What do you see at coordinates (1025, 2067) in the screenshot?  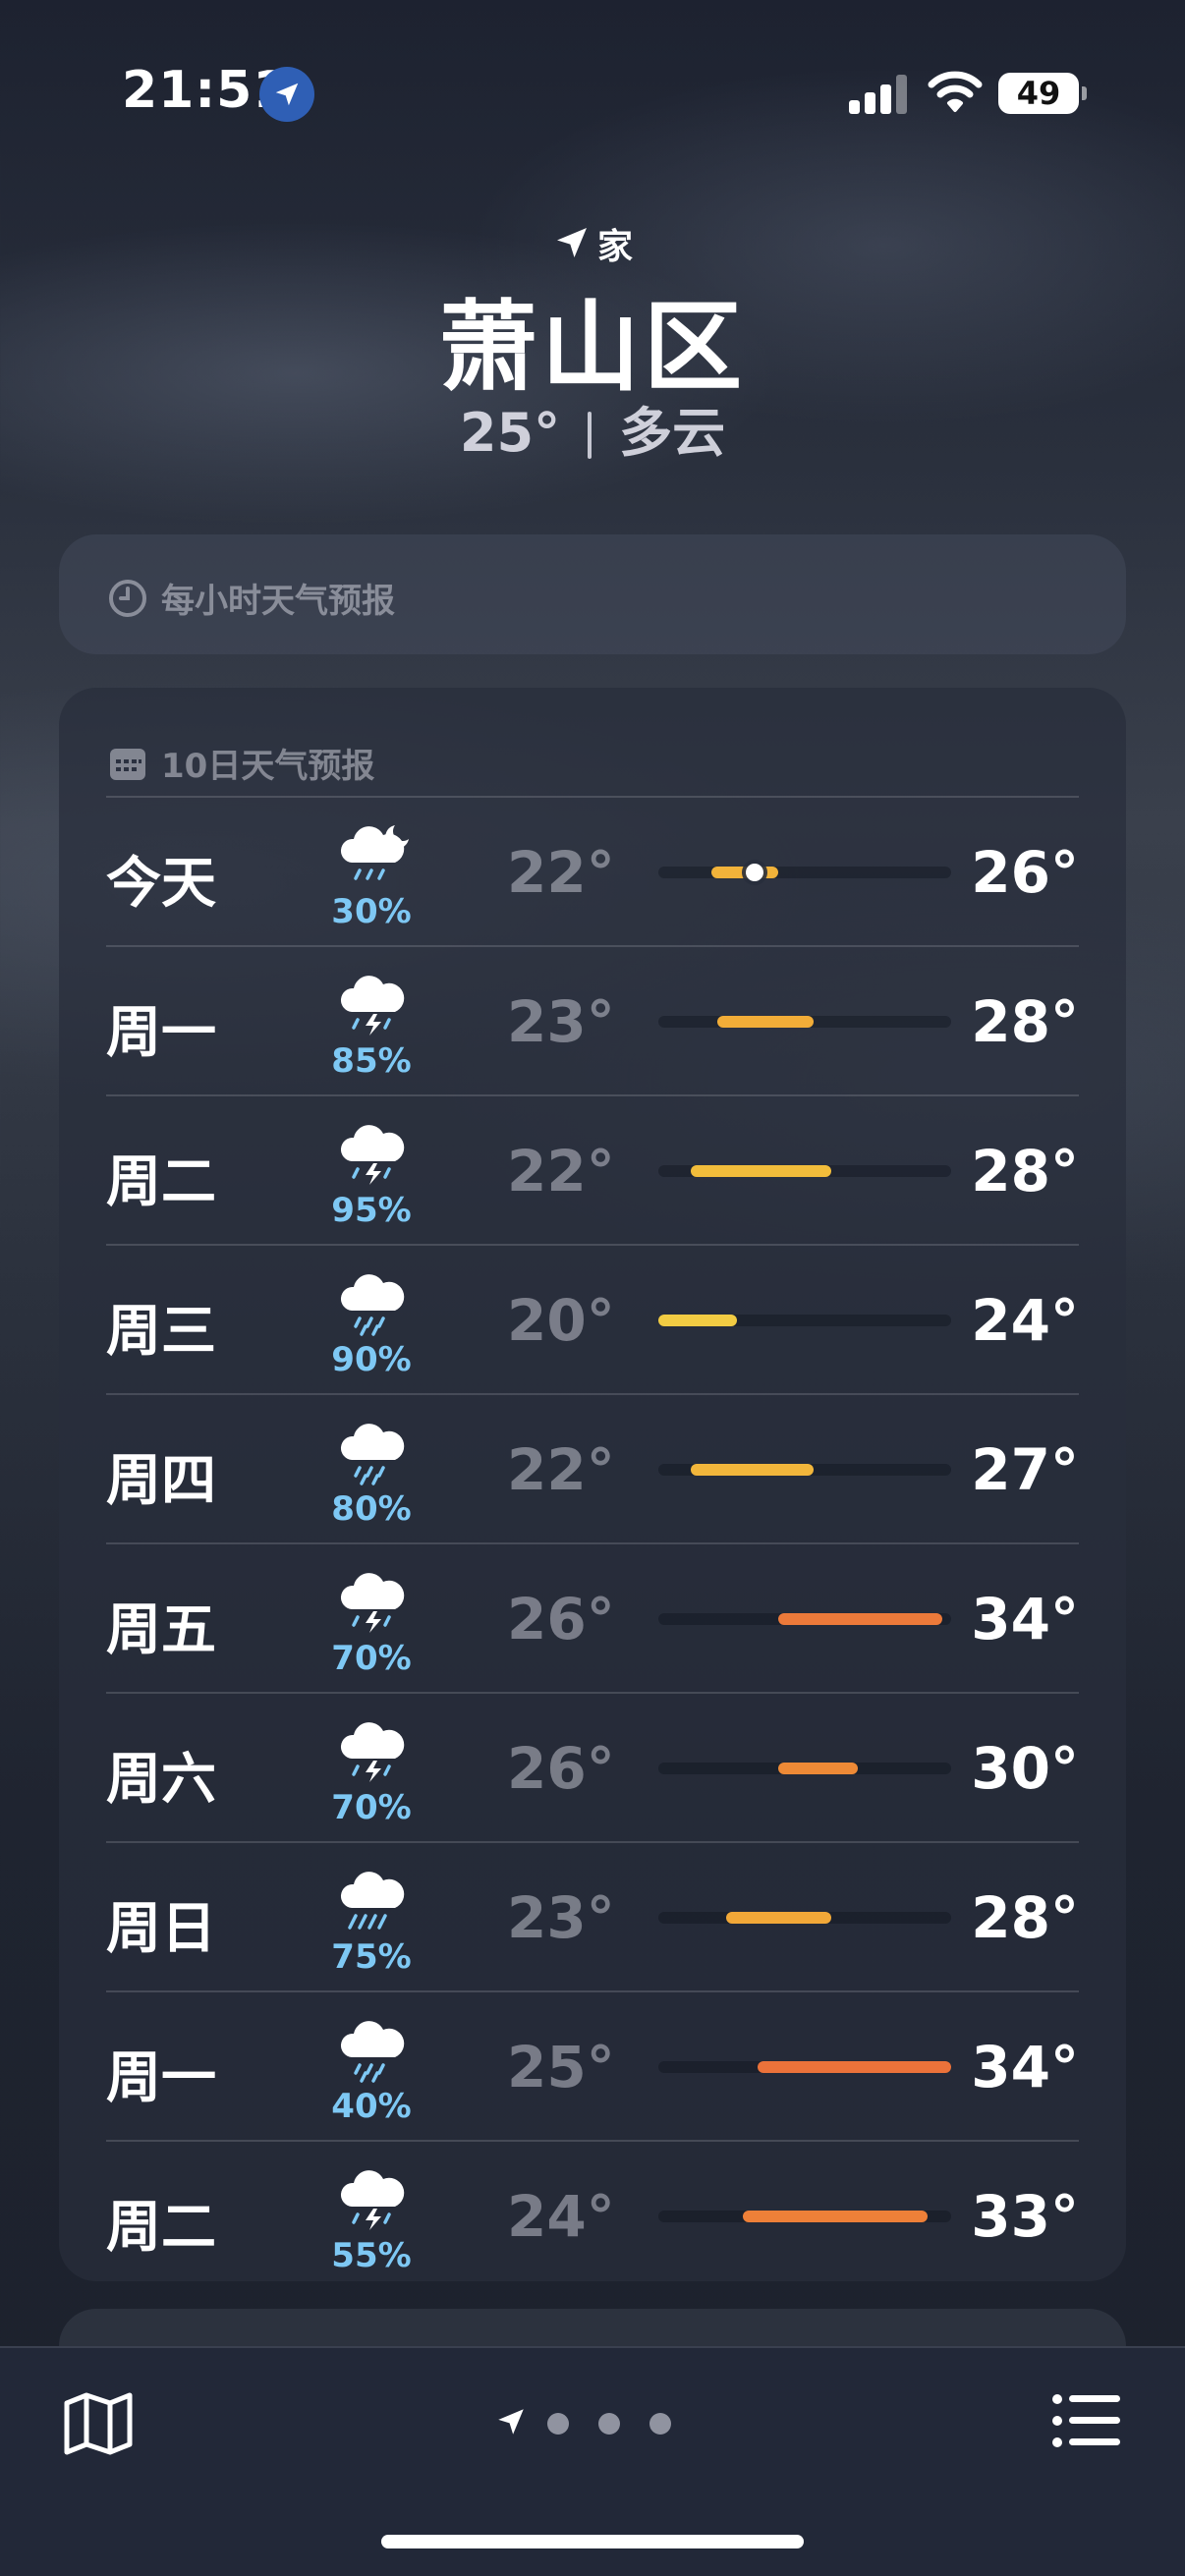 I see `high-temperature: 34°` at bounding box center [1025, 2067].